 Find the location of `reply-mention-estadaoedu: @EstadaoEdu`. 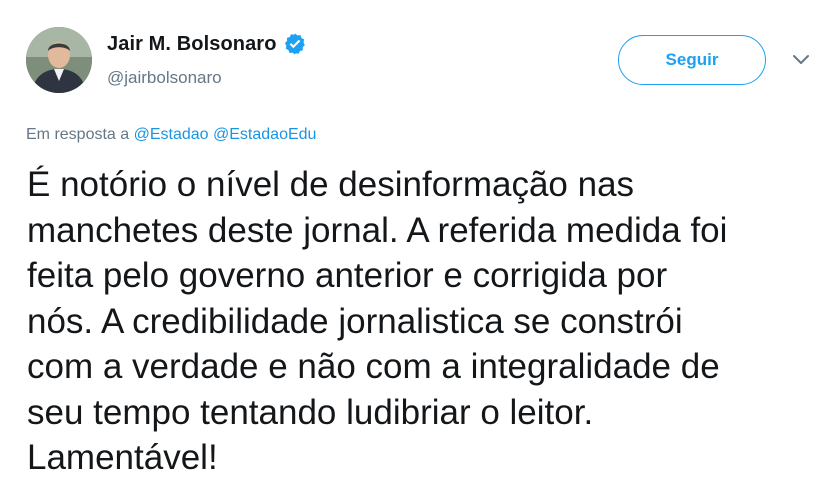

reply-mention-estadaoedu: @EstadaoEdu is located at coordinates (264, 134).